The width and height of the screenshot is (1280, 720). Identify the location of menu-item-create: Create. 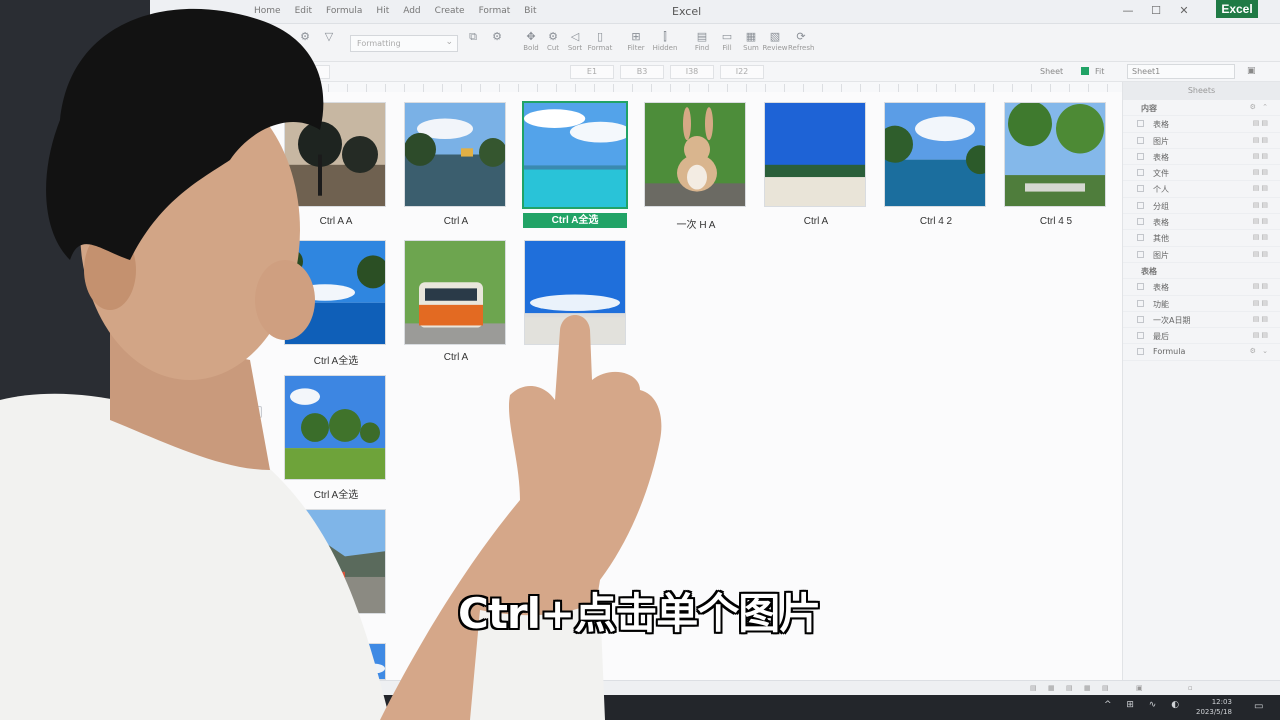
(450, 11).